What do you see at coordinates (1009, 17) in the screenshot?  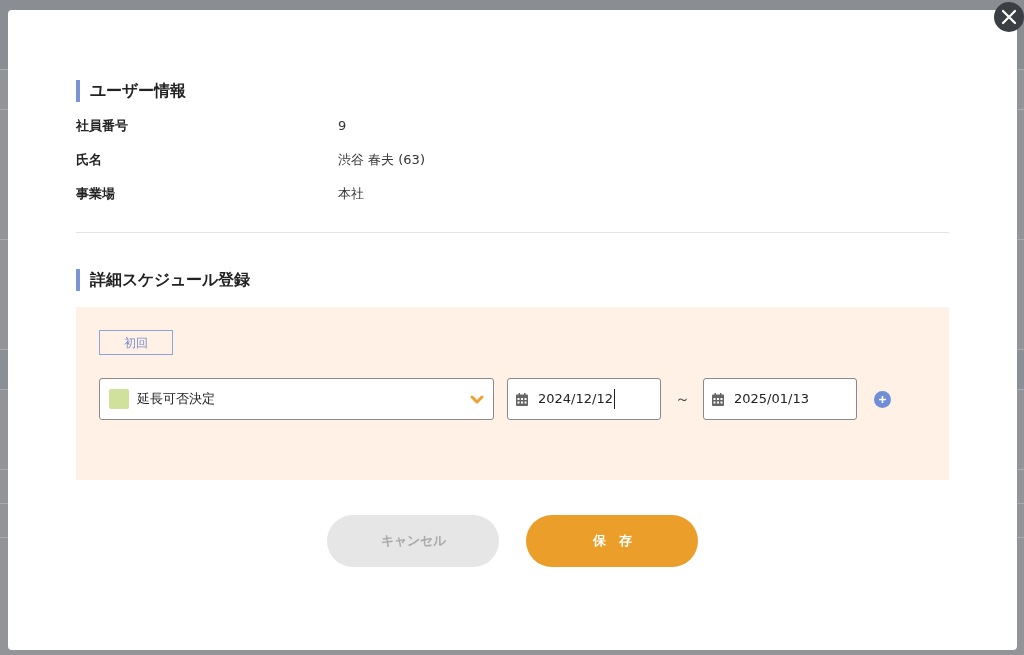 I see `close-icon` at bounding box center [1009, 17].